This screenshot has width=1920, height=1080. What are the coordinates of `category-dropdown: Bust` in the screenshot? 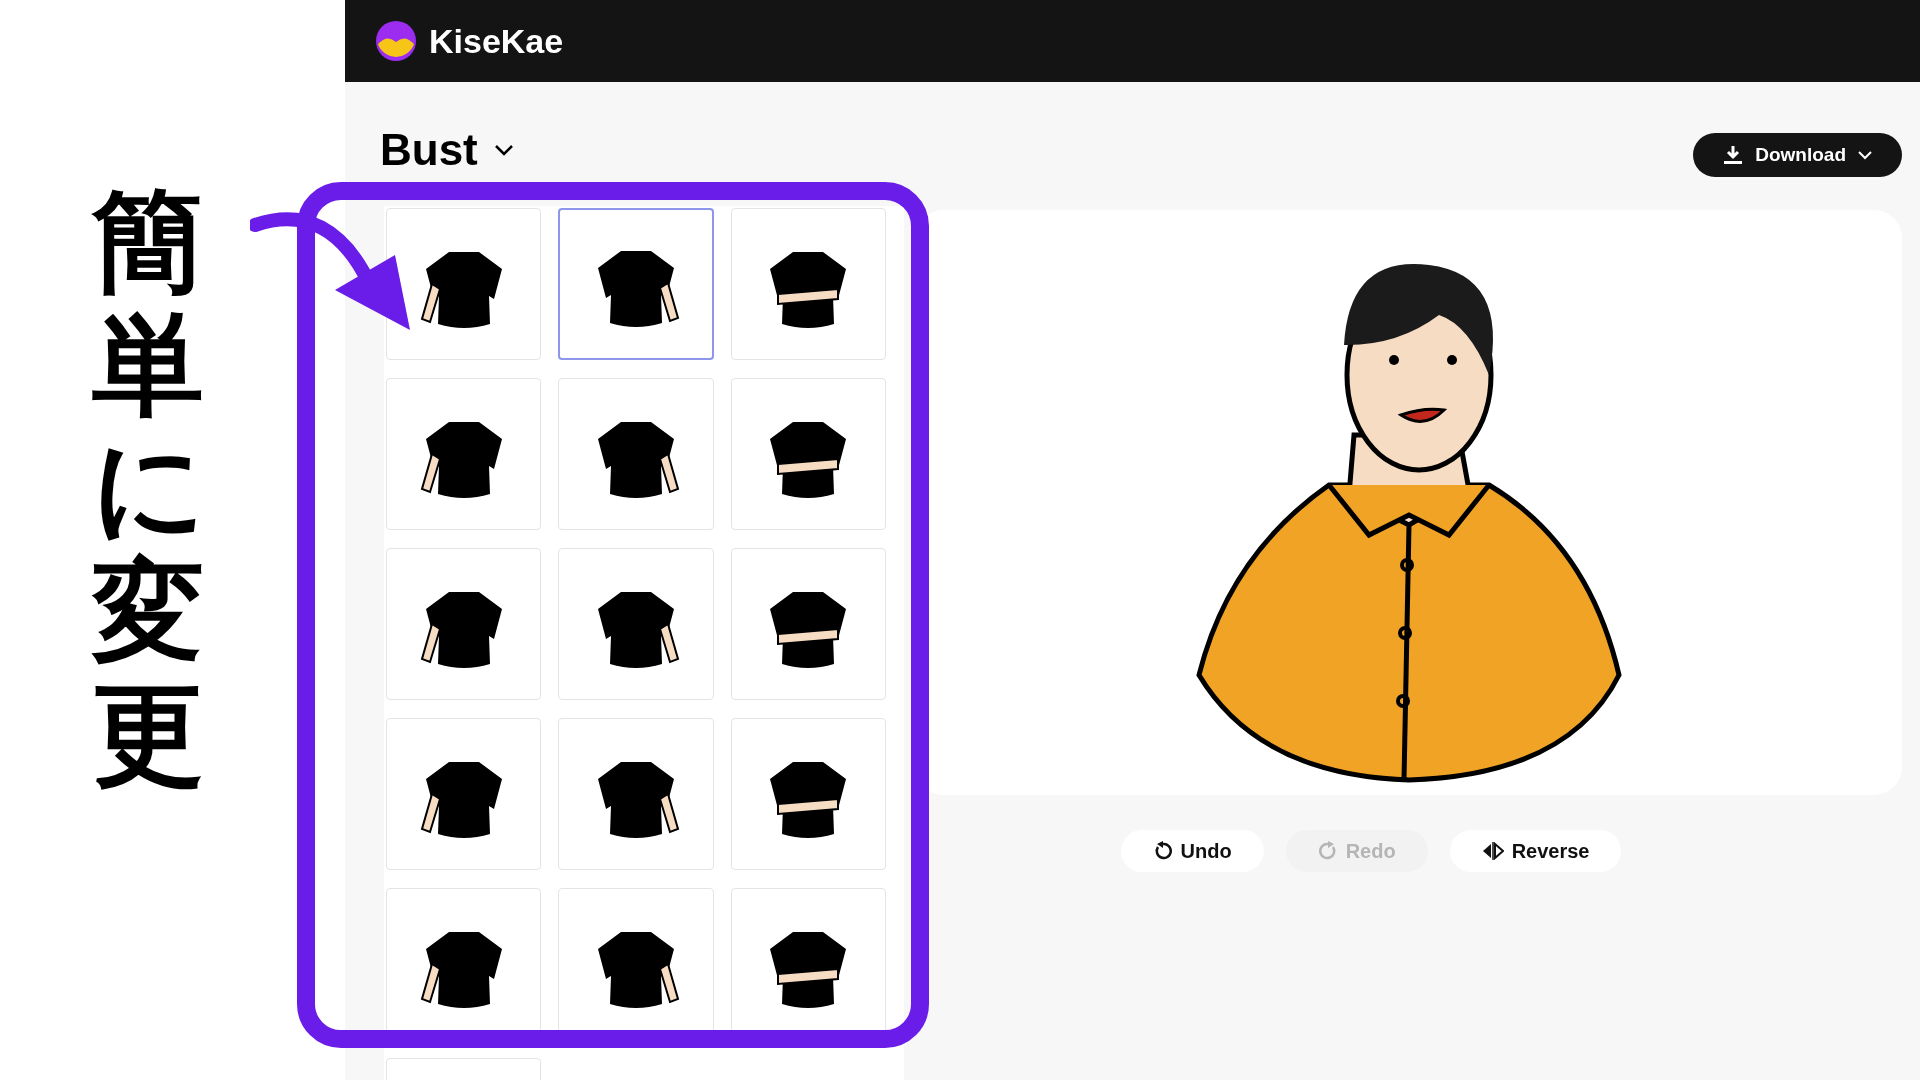 It's located at (640, 150).